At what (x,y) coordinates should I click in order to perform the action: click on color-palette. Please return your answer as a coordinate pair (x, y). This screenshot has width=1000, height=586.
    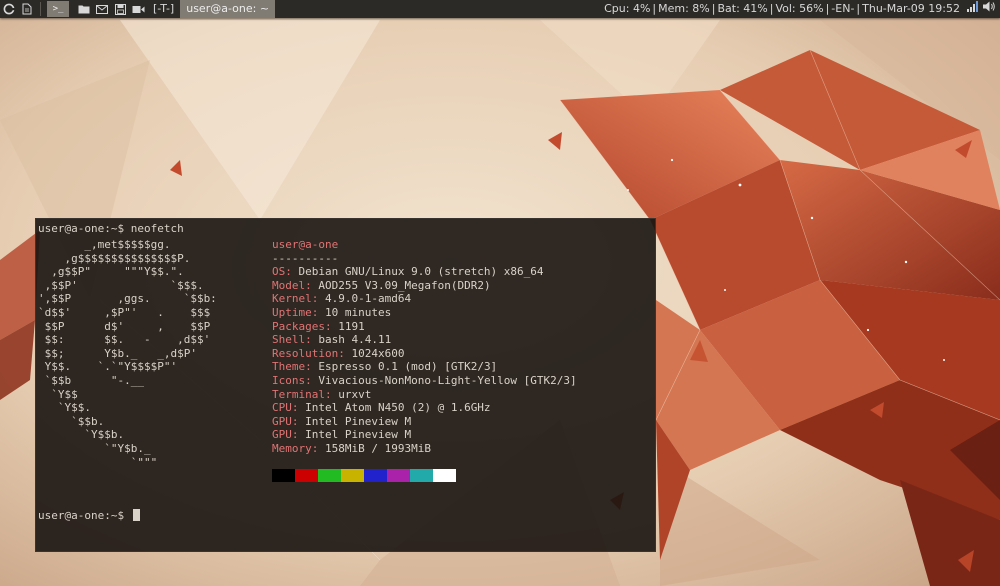
    Looking at the image, I should click on (364, 475).